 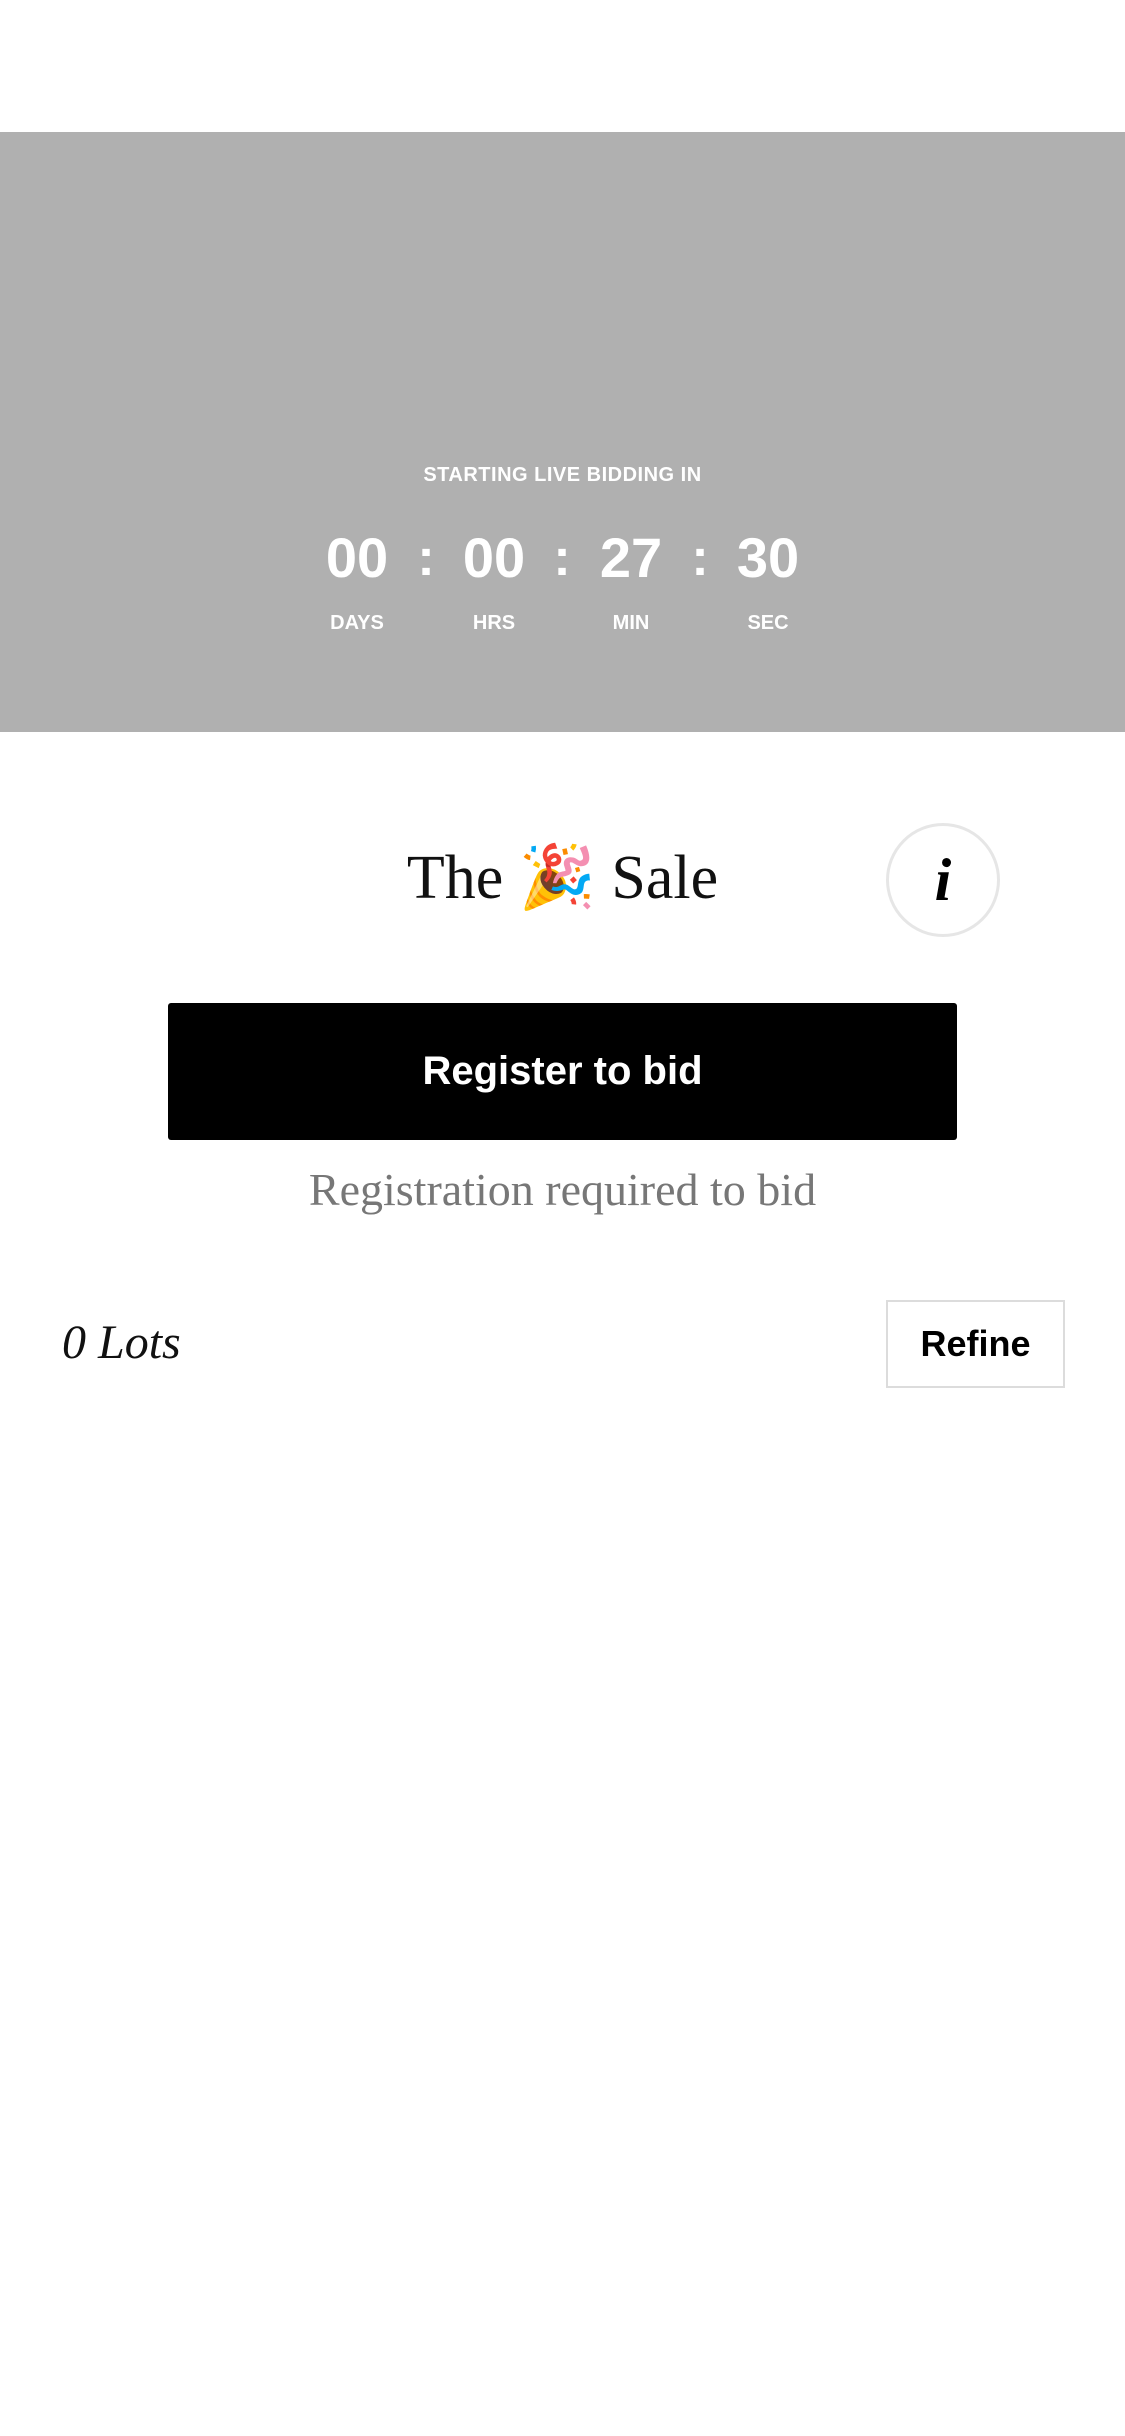 I want to click on countdown-seconds-value: 30, so click(x=768, y=557).